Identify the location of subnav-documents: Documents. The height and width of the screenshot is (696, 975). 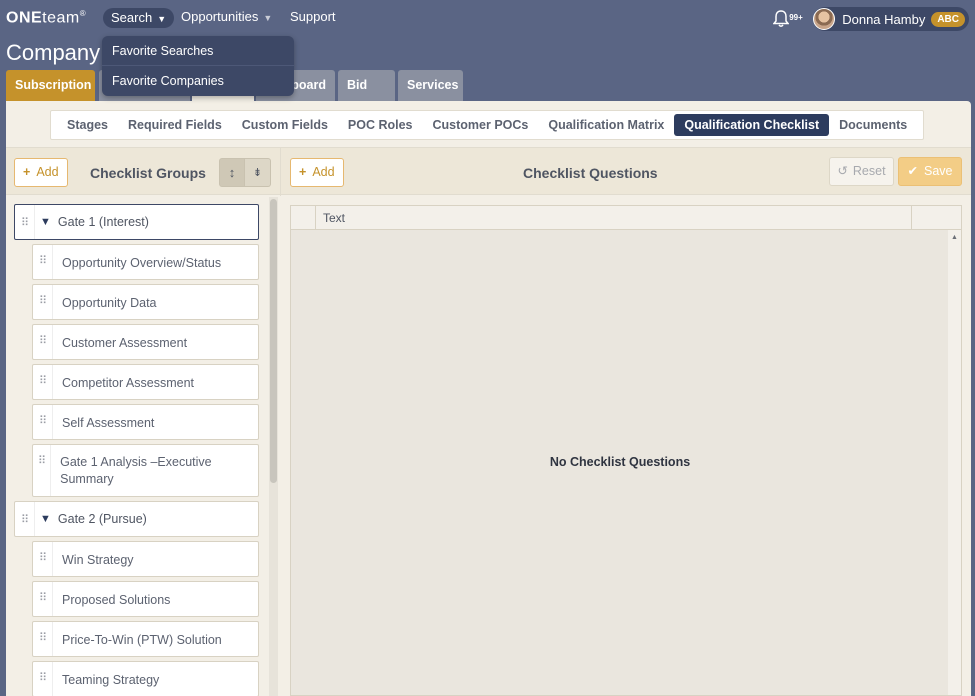
(873, 125).